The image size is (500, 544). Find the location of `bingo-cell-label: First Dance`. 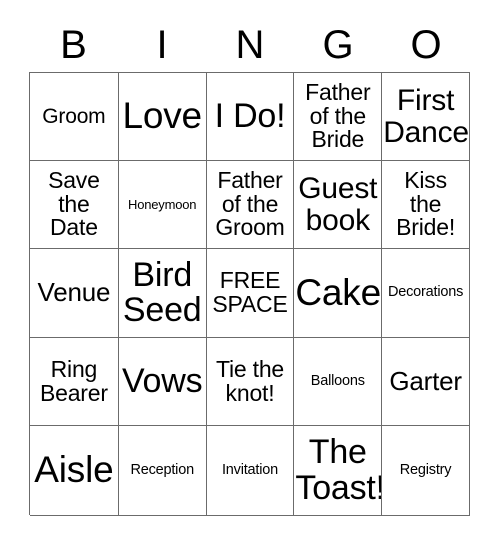

bingo-cell-label: First Dance is located at coordinates (426, 116).